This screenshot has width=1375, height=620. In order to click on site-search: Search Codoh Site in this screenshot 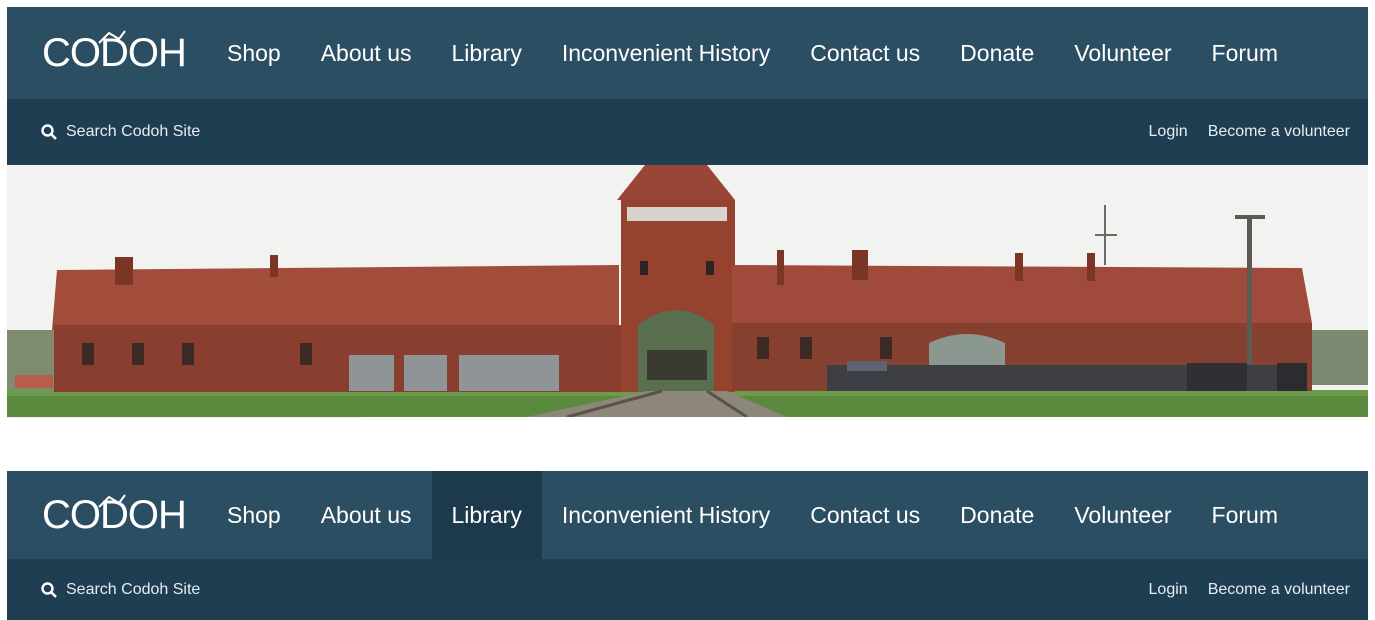, I will do `click(103, 132)`.